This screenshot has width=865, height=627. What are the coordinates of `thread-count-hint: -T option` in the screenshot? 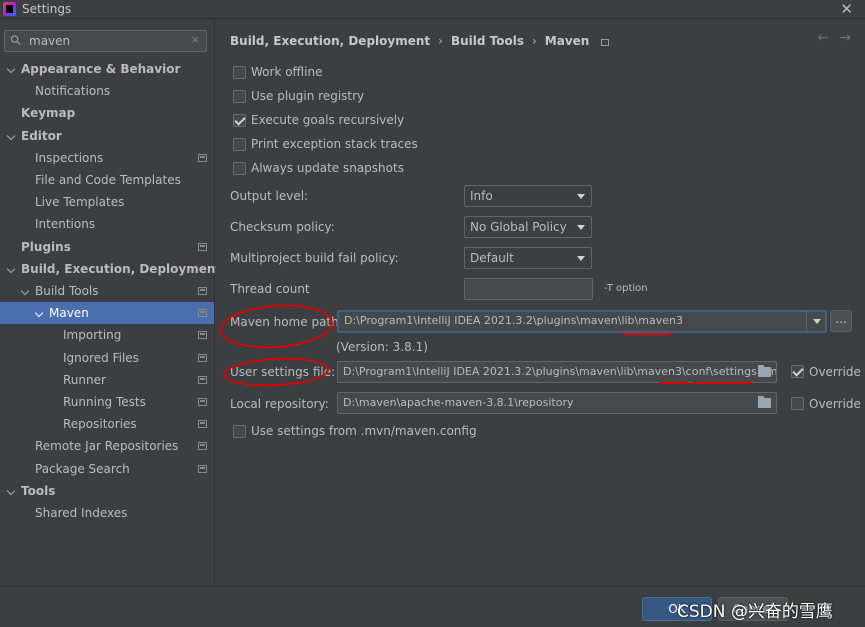 It's located at (626, 288).